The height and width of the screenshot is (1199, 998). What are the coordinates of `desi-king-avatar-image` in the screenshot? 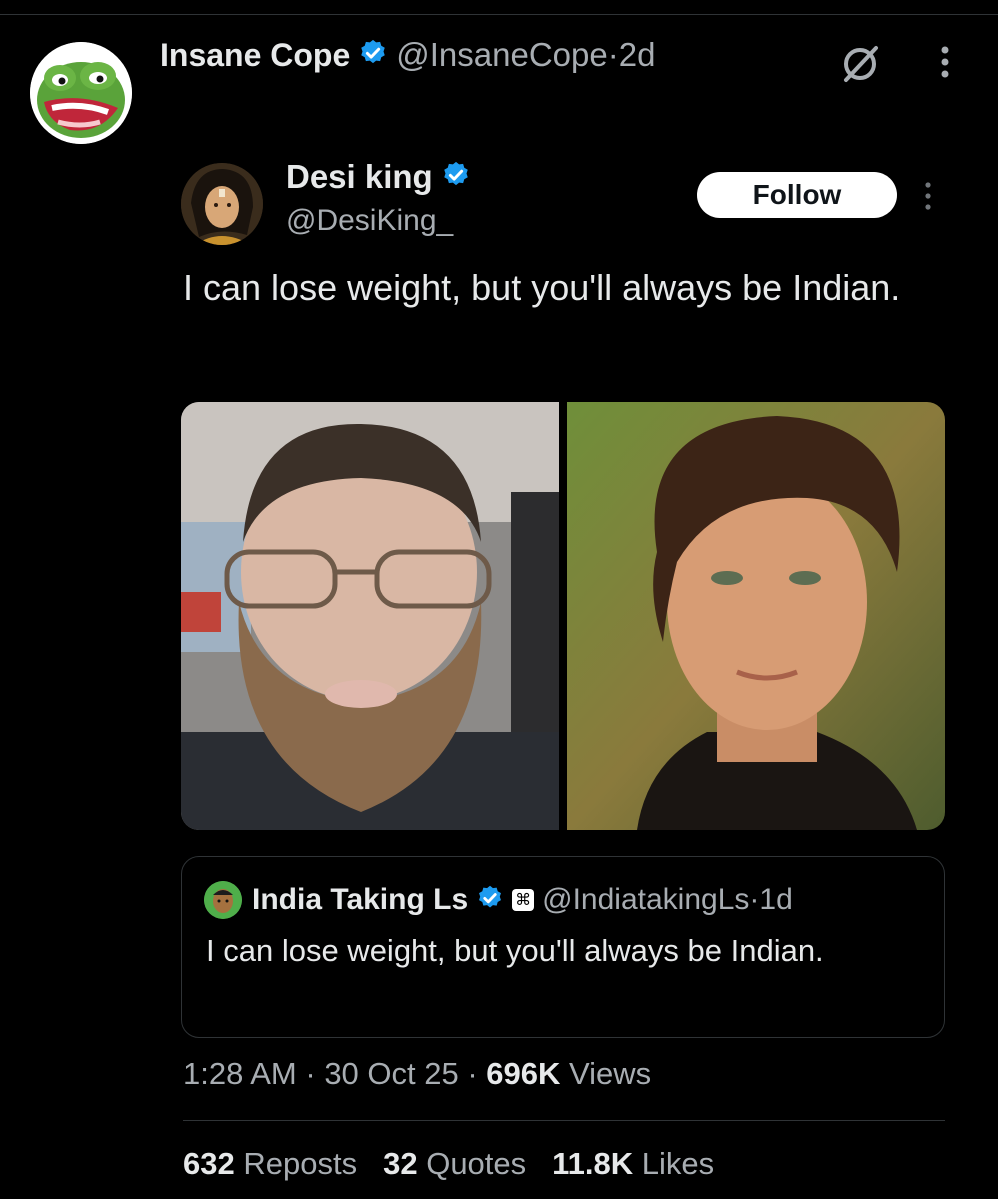 It's located at (222, 204).